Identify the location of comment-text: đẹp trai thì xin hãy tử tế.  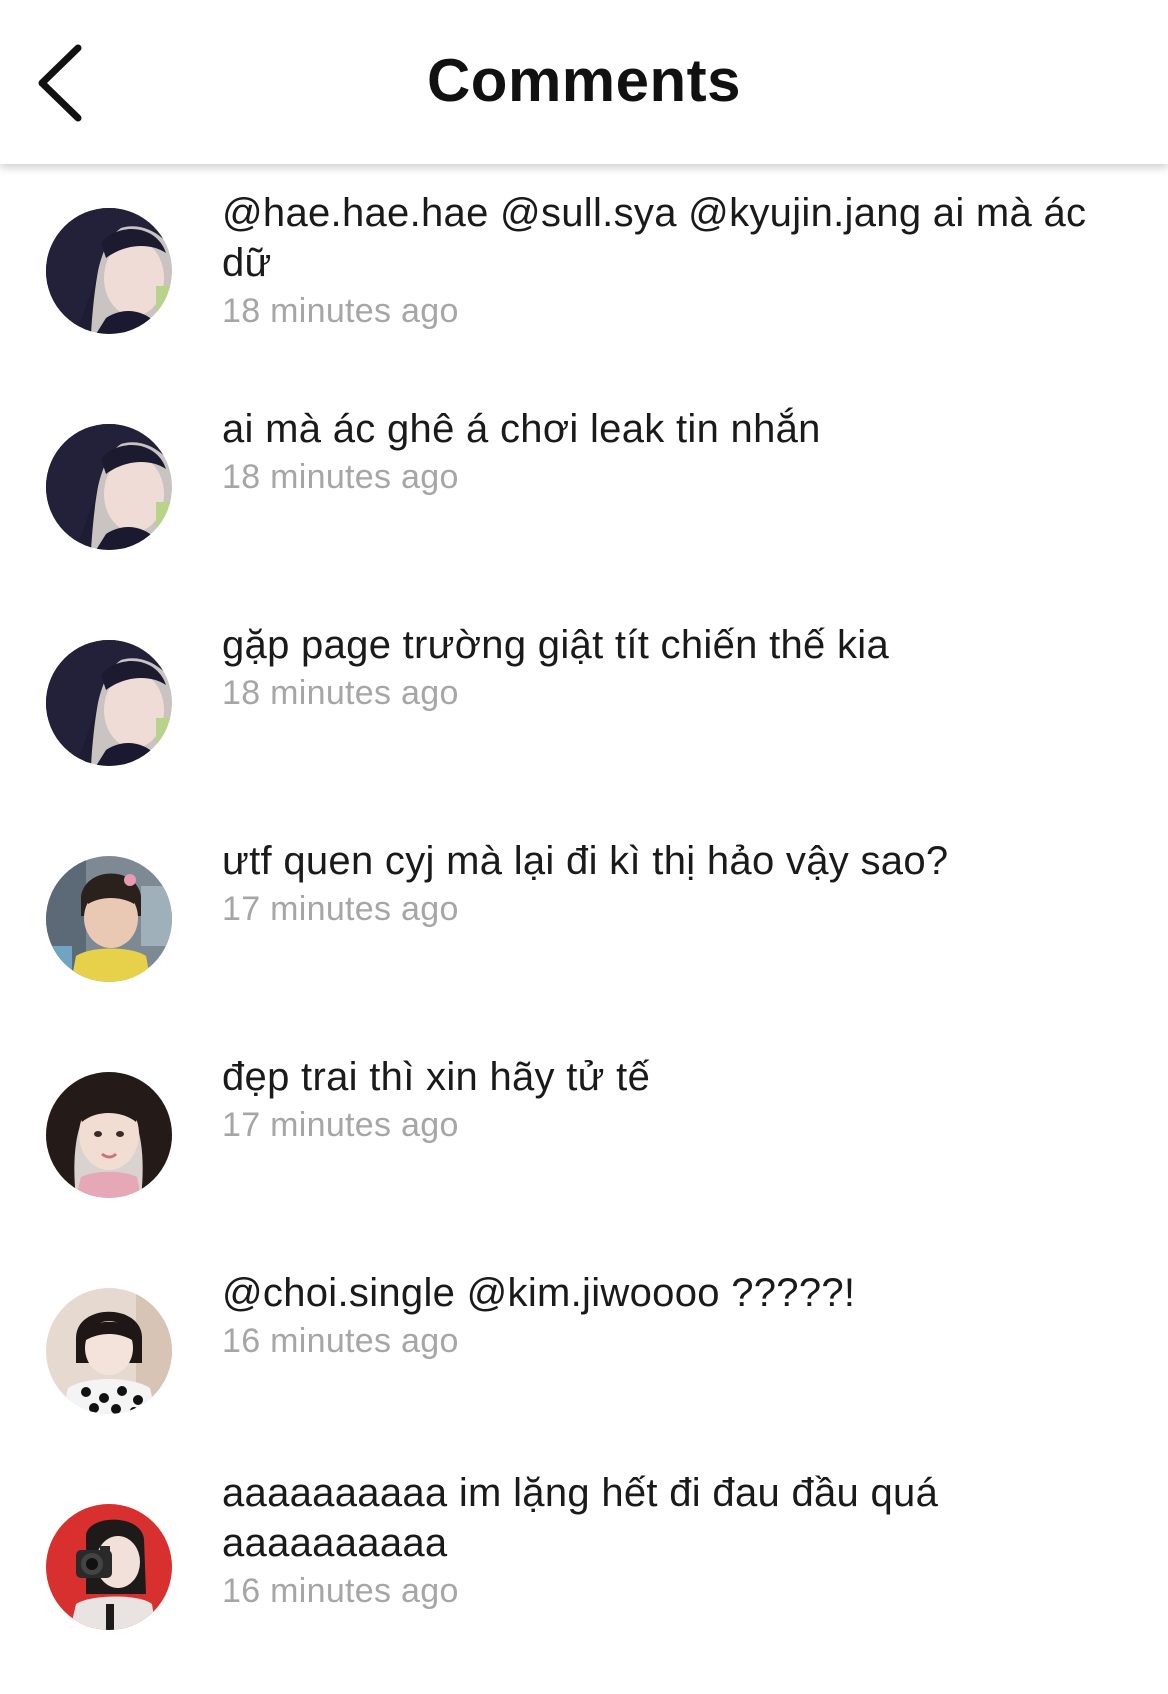
(436, 1077).